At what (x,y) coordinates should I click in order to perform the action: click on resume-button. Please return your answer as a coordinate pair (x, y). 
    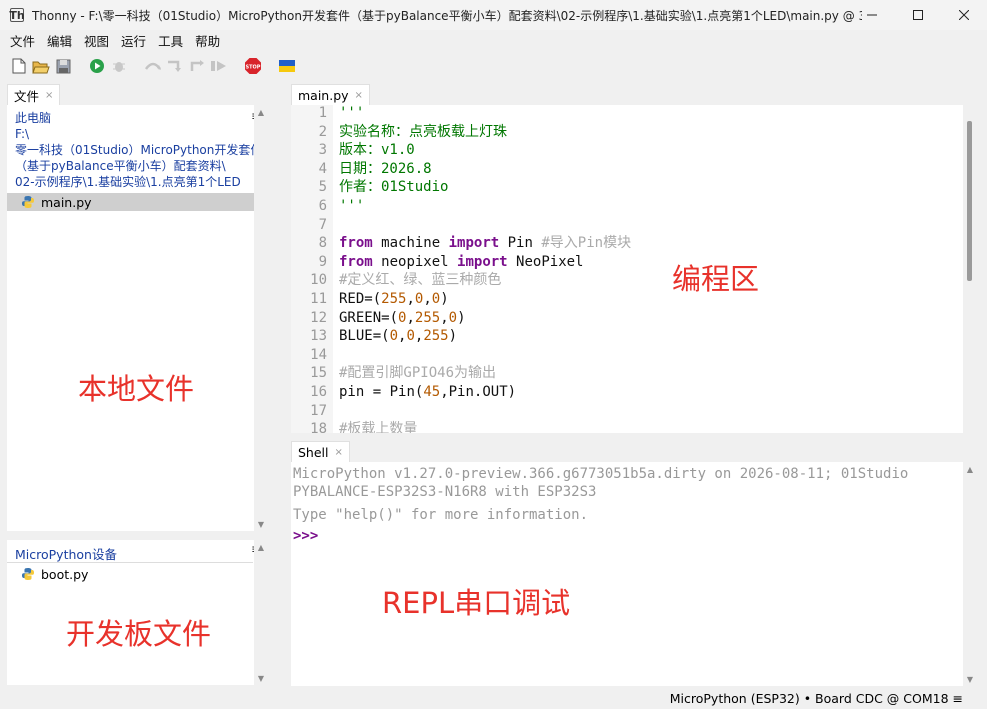
    Looking at the image, I should click on (219, 66).